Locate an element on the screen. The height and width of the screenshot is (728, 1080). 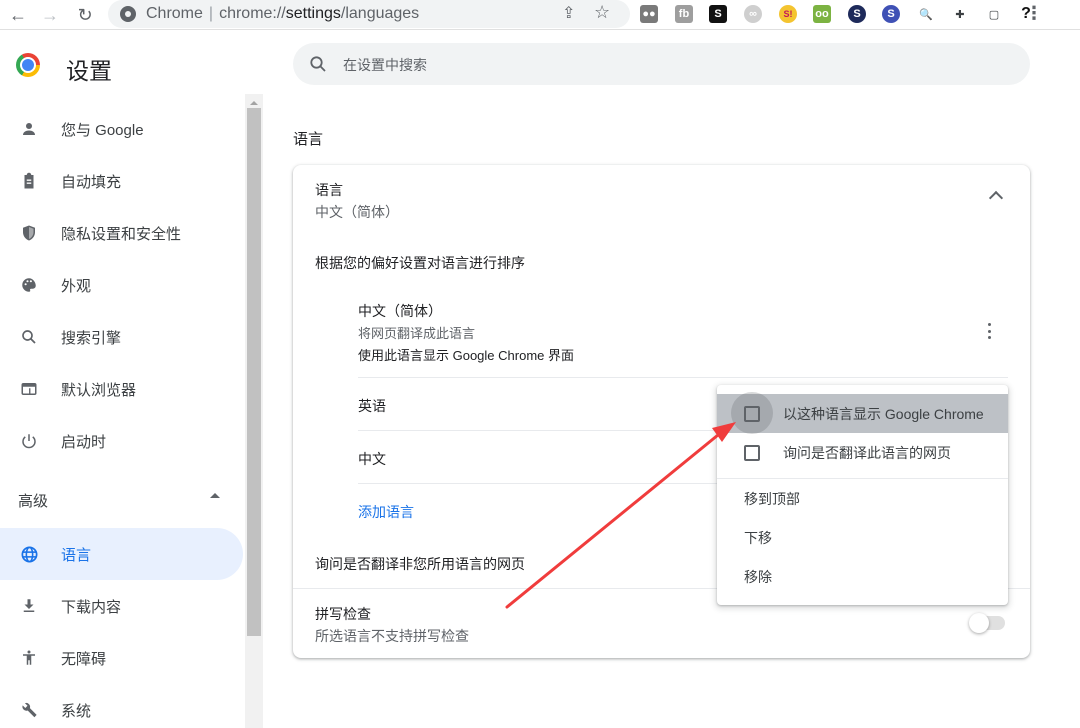
sidebar-item-label: 系统 is located at coordinates (76, 711).